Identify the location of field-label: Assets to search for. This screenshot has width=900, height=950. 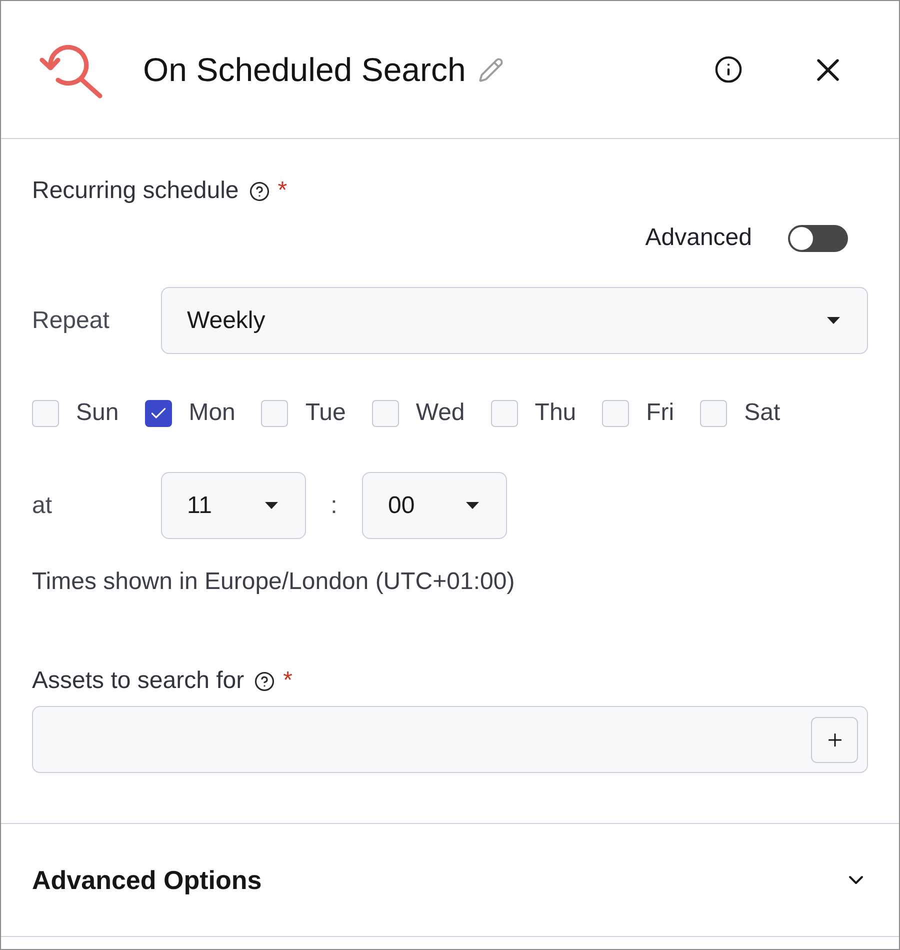
(138, 681).